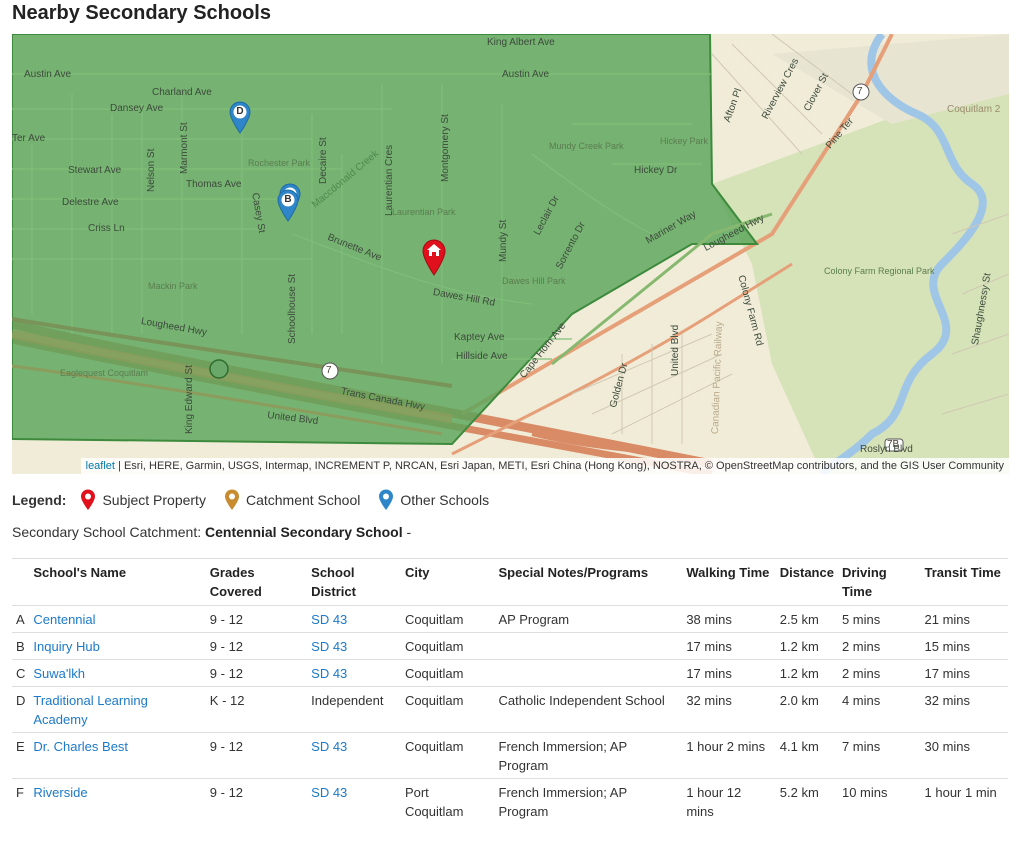 The width and height of the screenshot is (1024, 863). What do you see at coordinates (90, 202) in the screenshot?
I see `map-label: Delestre Ave` at bounding box center [90, 202].